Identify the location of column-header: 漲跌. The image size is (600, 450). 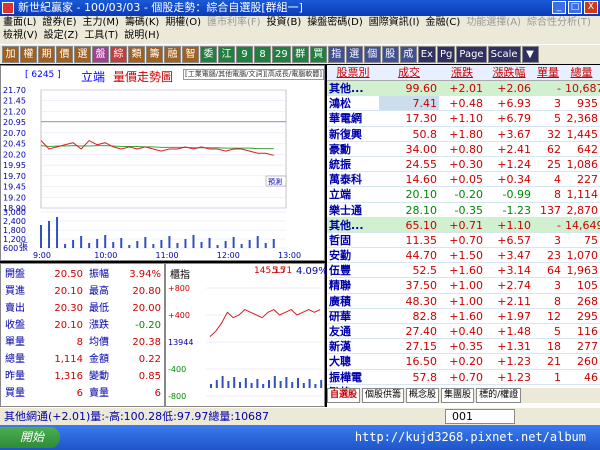
(462, 72).